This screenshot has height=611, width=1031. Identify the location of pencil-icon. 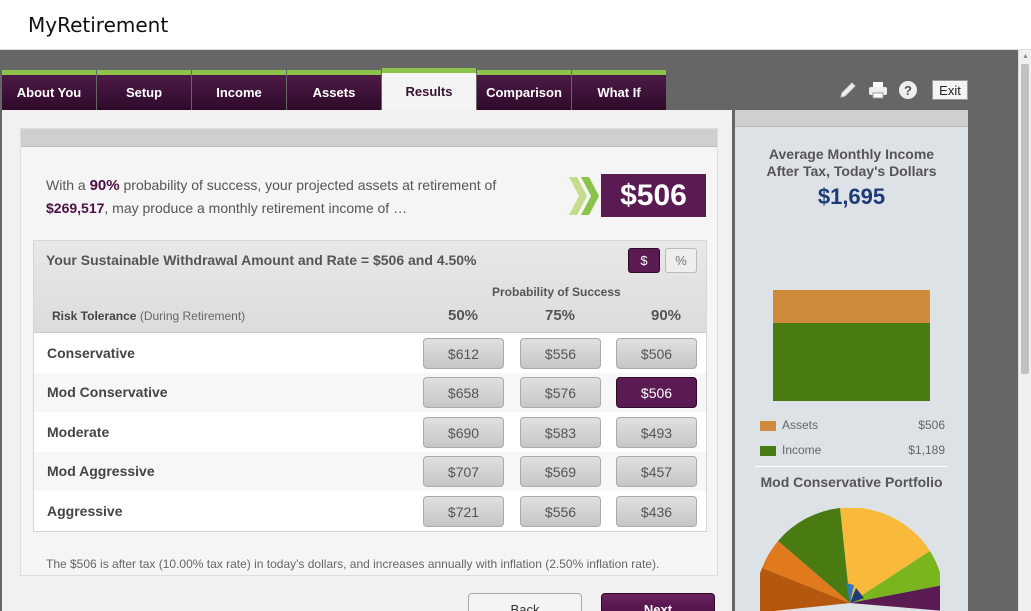
(848, 90).